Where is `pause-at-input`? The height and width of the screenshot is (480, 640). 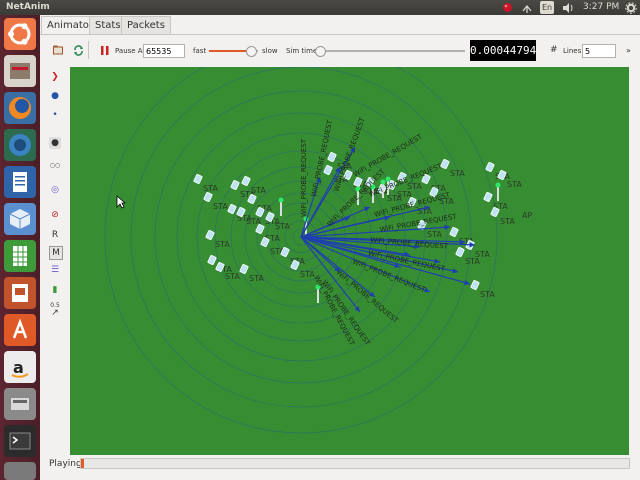 pause-at-input is located at coordinates (164, 51).